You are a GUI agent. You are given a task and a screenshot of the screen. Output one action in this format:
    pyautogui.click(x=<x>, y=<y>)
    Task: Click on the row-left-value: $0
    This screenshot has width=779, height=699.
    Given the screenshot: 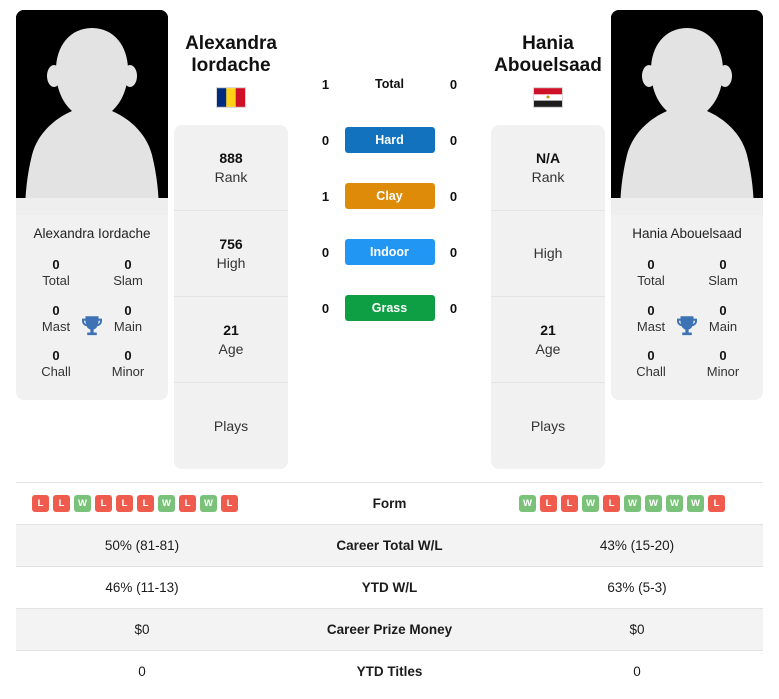 What is the action you would take?
    pyautogui.click(x=142, y=629)
    